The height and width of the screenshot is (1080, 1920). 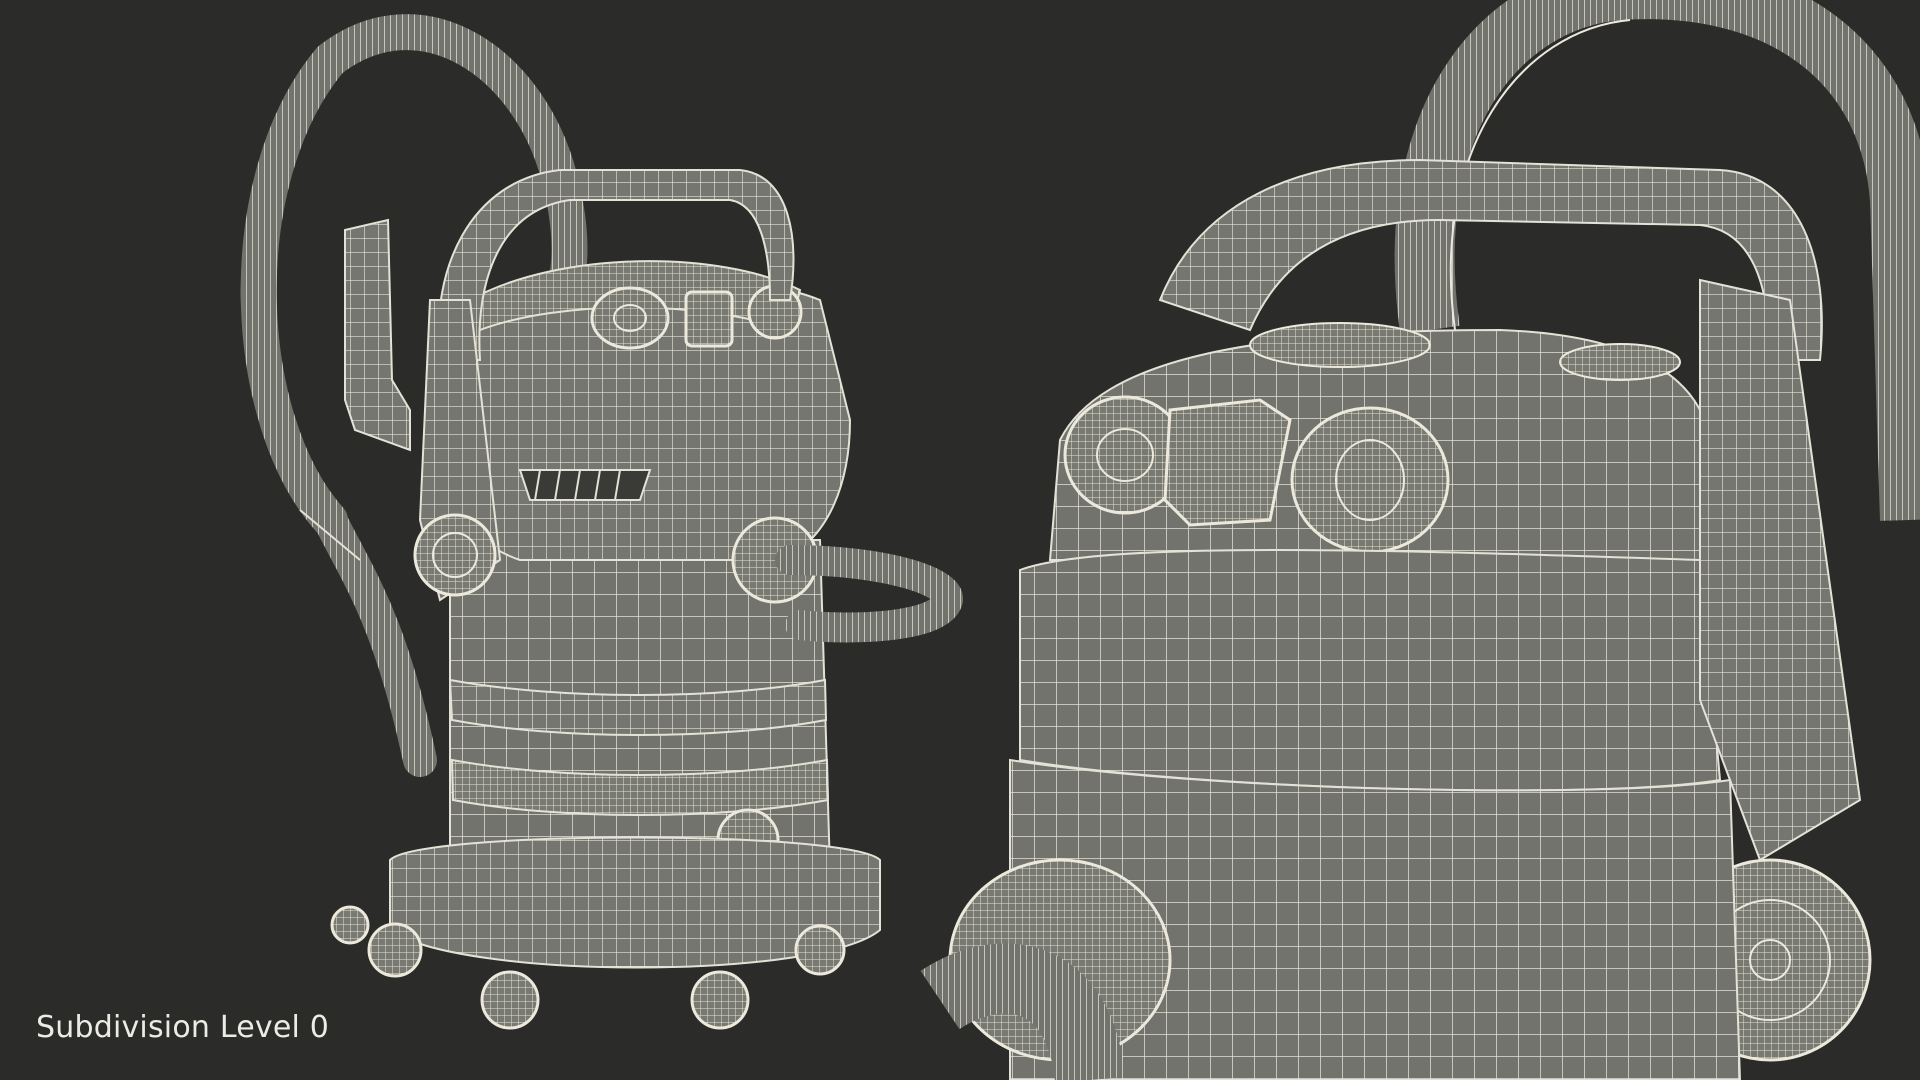 What do you see at coordinates (183, 1027) in the screenshot?
I see `subdivision-level-caption: Subdivision Level 0` at bounding box center [183, 1027].